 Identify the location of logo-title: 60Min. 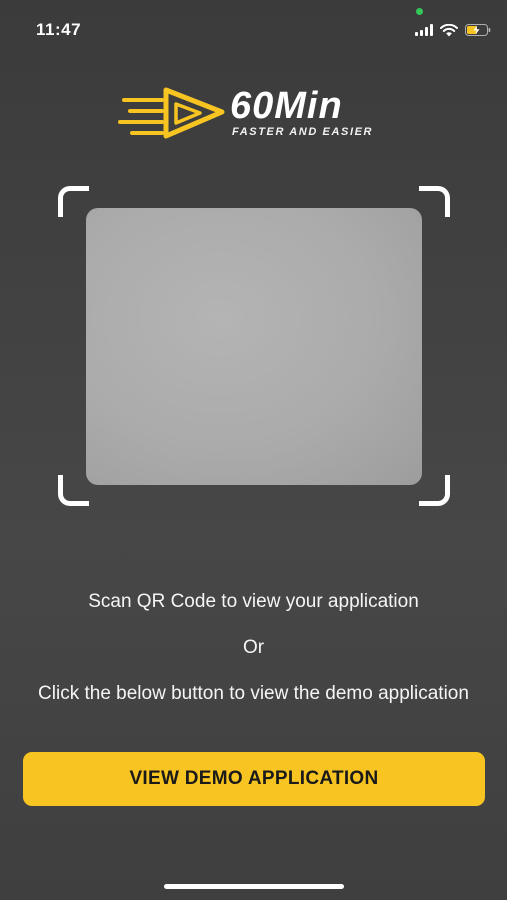
(286, 106).